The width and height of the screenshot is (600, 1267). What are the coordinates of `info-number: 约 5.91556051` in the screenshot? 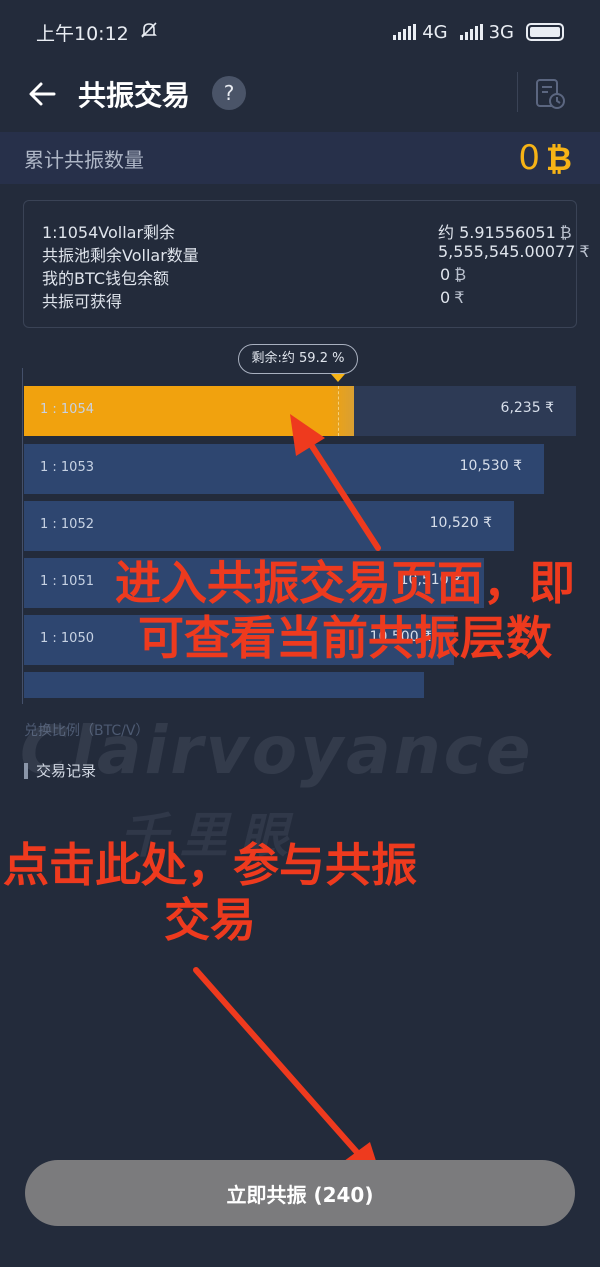 It's located at (497, 232).